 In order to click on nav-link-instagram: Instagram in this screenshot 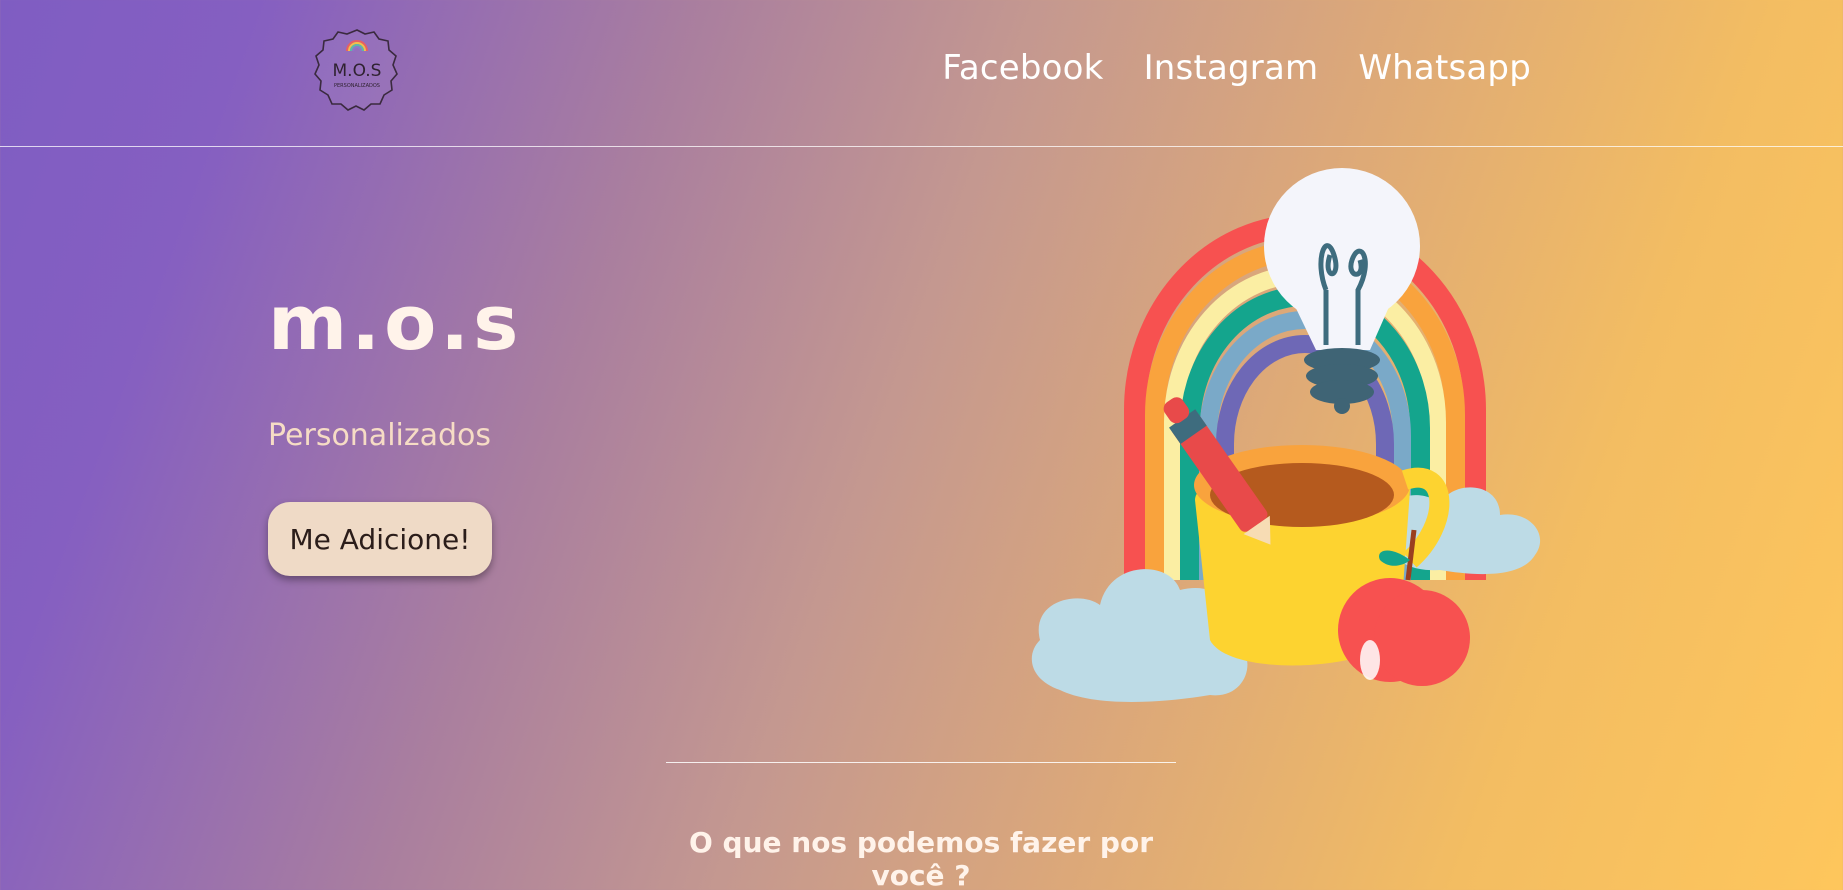, I will do `click(1231, 68)`.